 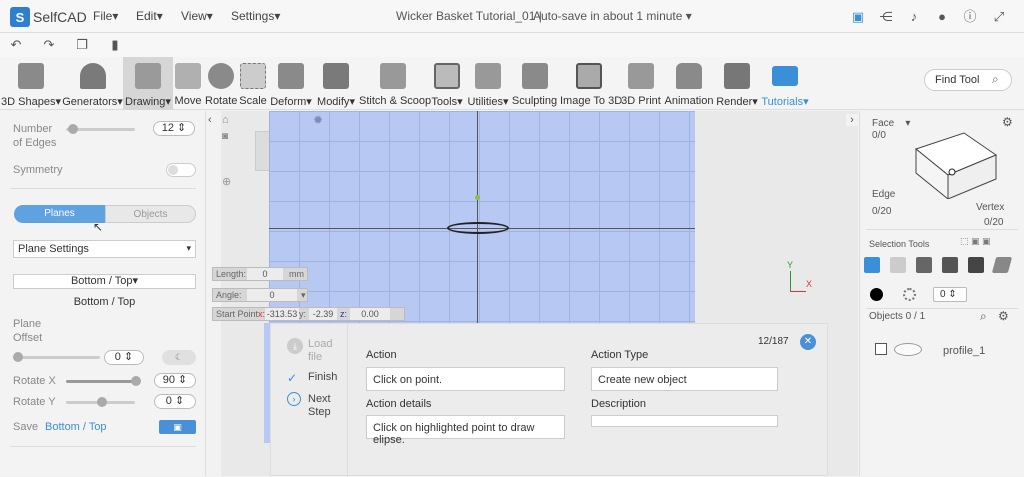 What do you see at coordinates (955, 160) in the screenshot?
I see `selection-cube-diagram` at bounding box center [955, 160].